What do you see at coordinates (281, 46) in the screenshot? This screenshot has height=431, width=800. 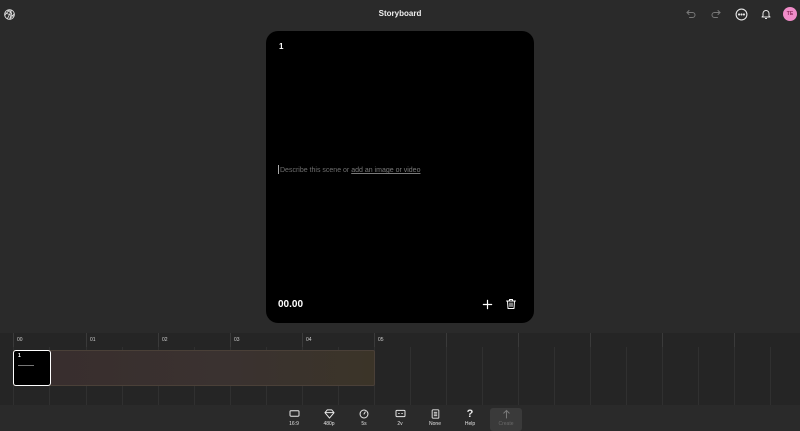 I see `scene-number: 1` at bounding box center [281, 46].